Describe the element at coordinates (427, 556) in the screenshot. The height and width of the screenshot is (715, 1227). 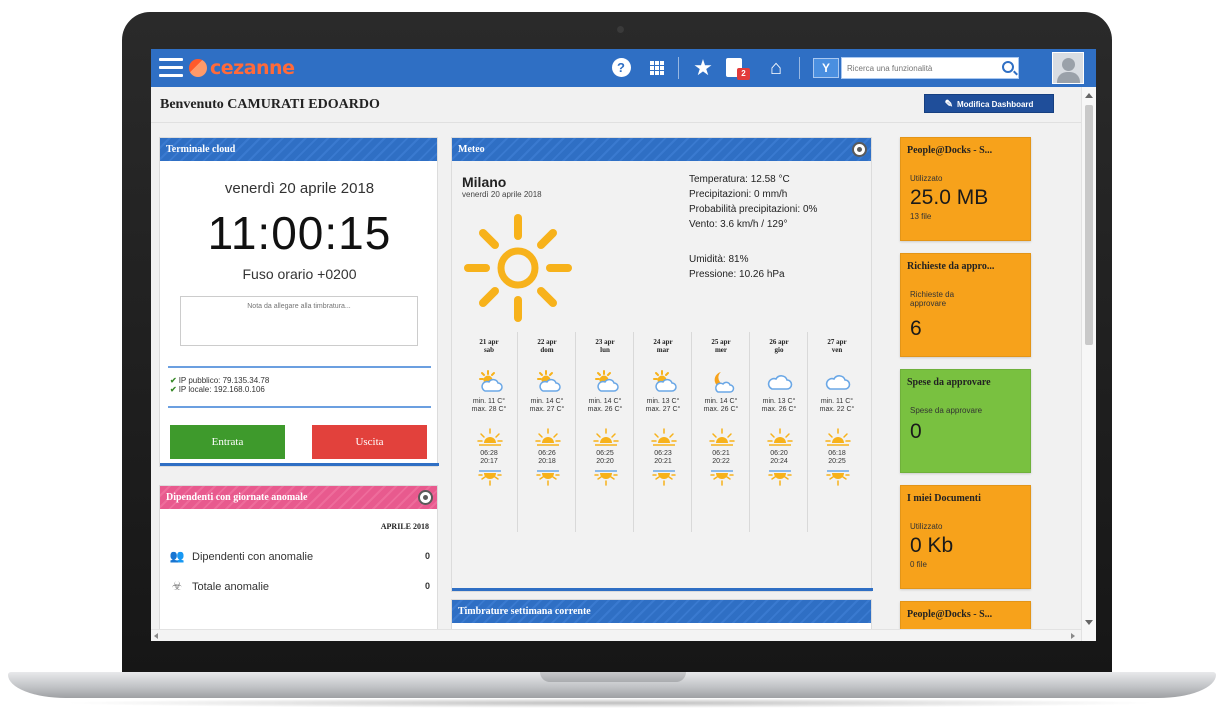
I see `row-value: 0` at that location.